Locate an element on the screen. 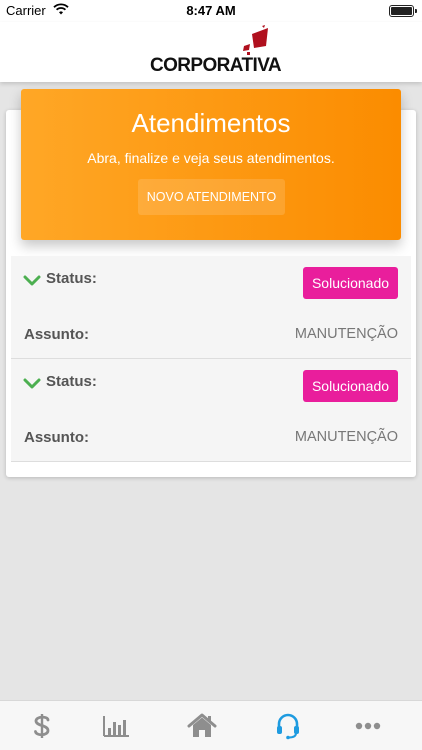 Image resolution: width=422 pixels, height=750 pixels. dollar-icon is located at coordinates (42, 726).